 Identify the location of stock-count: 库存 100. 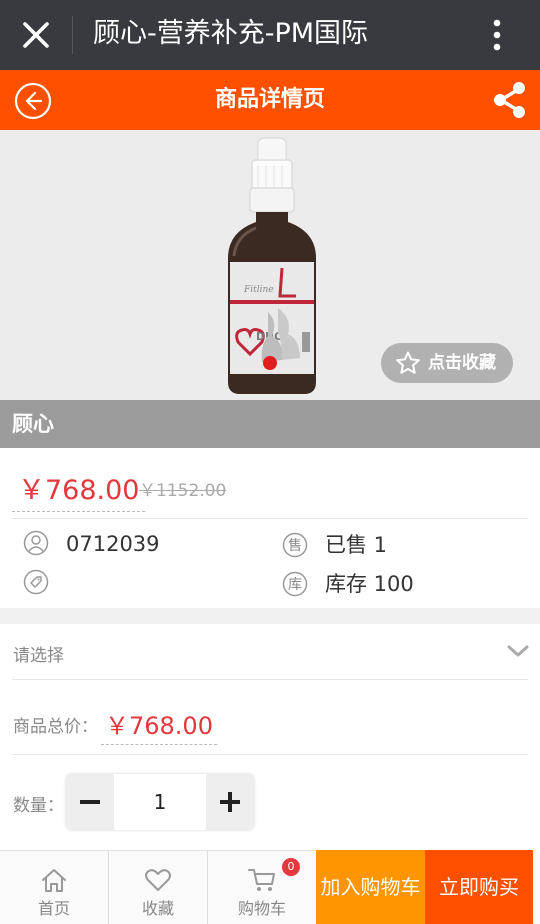
(369, 584).